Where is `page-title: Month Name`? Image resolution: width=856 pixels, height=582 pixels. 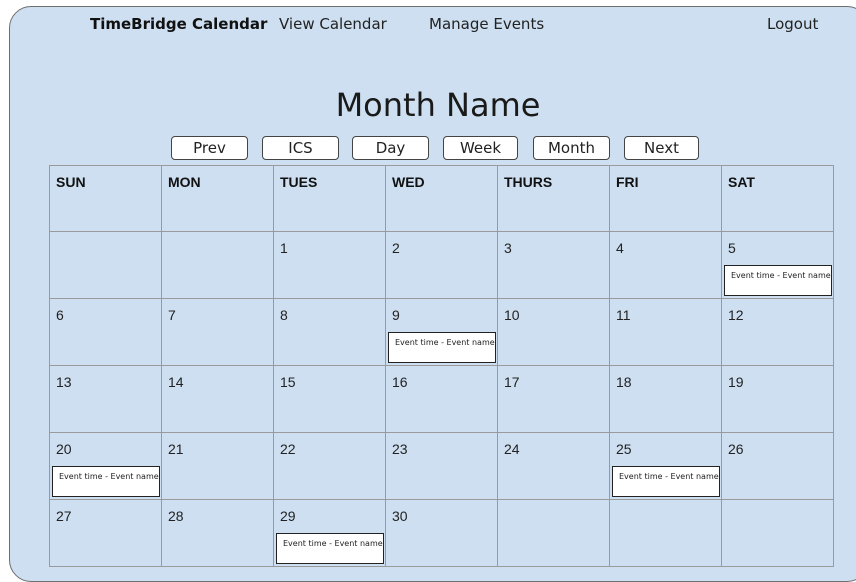 page-title: Month Name is located at coordinates (438, 105).